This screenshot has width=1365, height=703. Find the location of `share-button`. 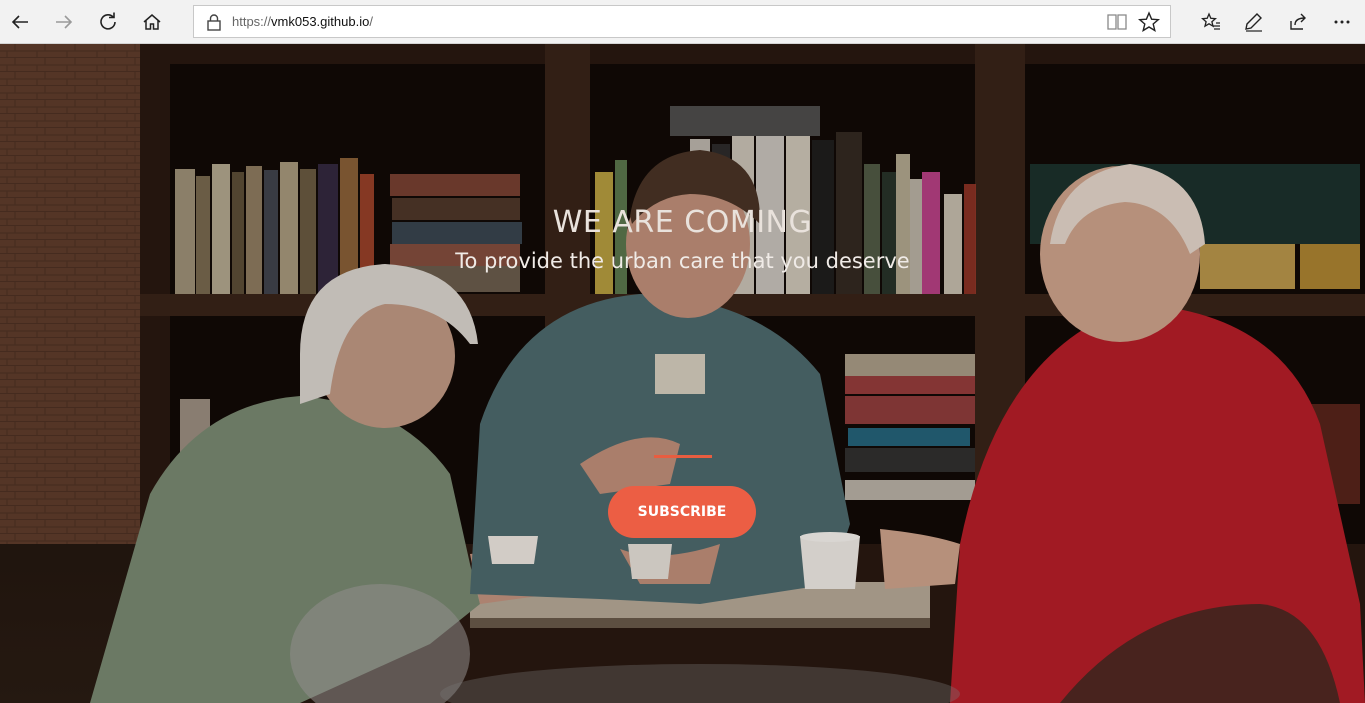

share-button is located at coordinates (1298, 22).